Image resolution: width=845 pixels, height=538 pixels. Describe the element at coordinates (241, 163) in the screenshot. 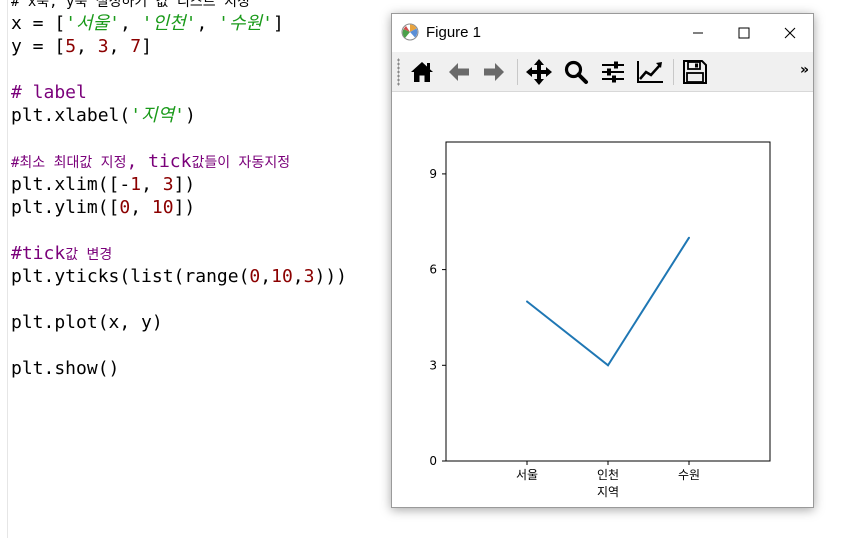

I see `code-token: 값들이 자동지정` at that location.